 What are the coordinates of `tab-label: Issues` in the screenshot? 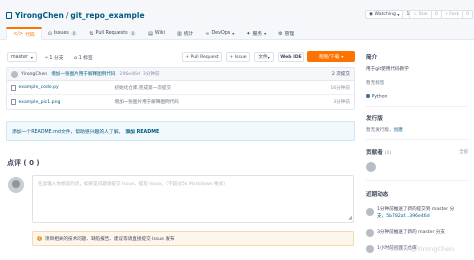 It's located at (61, 33).